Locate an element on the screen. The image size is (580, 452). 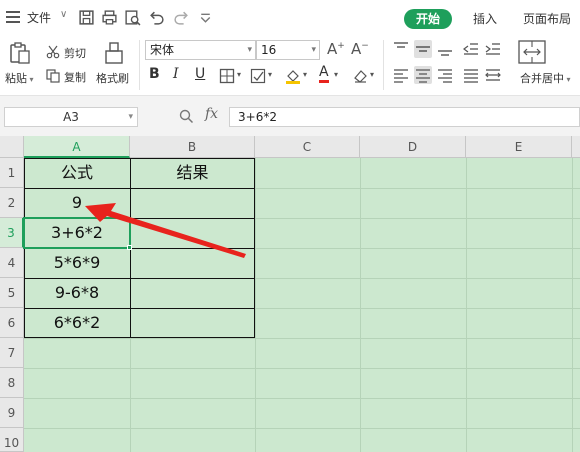
paste-button: 粘贴 ▾ is located at coordinates (19, 78).